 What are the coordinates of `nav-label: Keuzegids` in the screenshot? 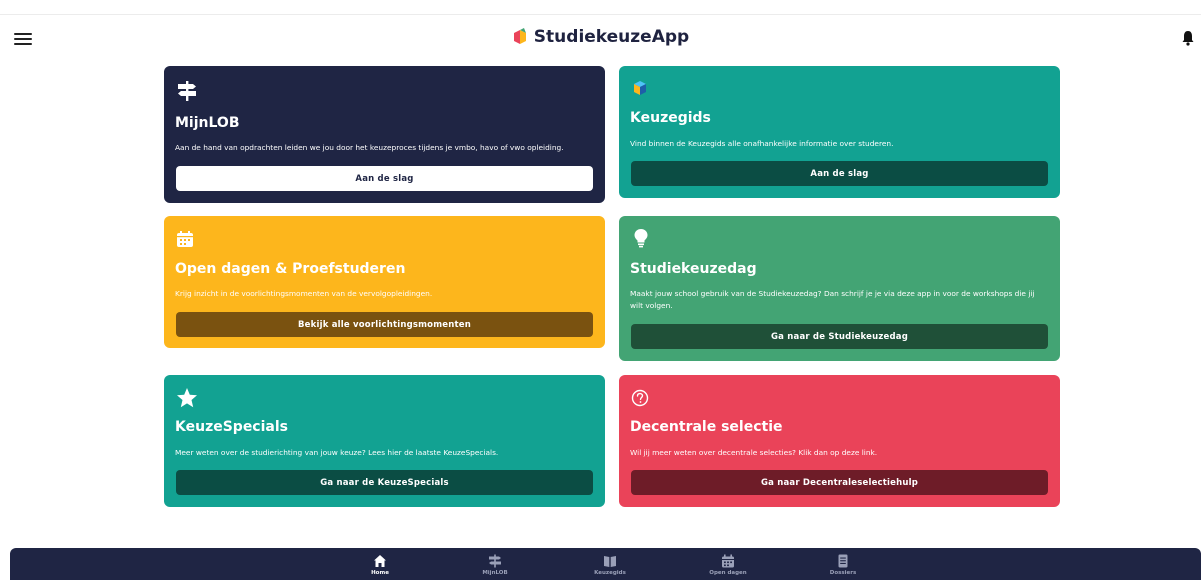 It's located at (610, 573).